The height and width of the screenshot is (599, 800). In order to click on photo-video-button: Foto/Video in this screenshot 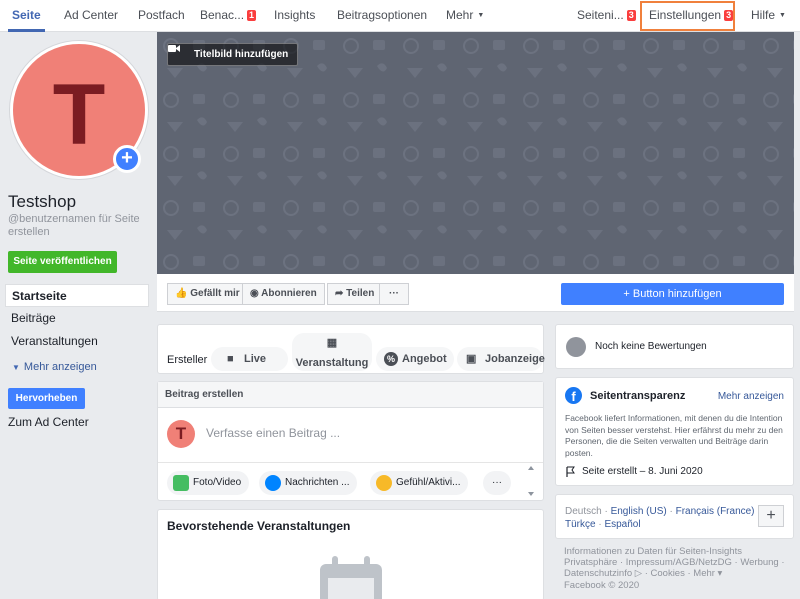, I will do `click(208, 483)`.